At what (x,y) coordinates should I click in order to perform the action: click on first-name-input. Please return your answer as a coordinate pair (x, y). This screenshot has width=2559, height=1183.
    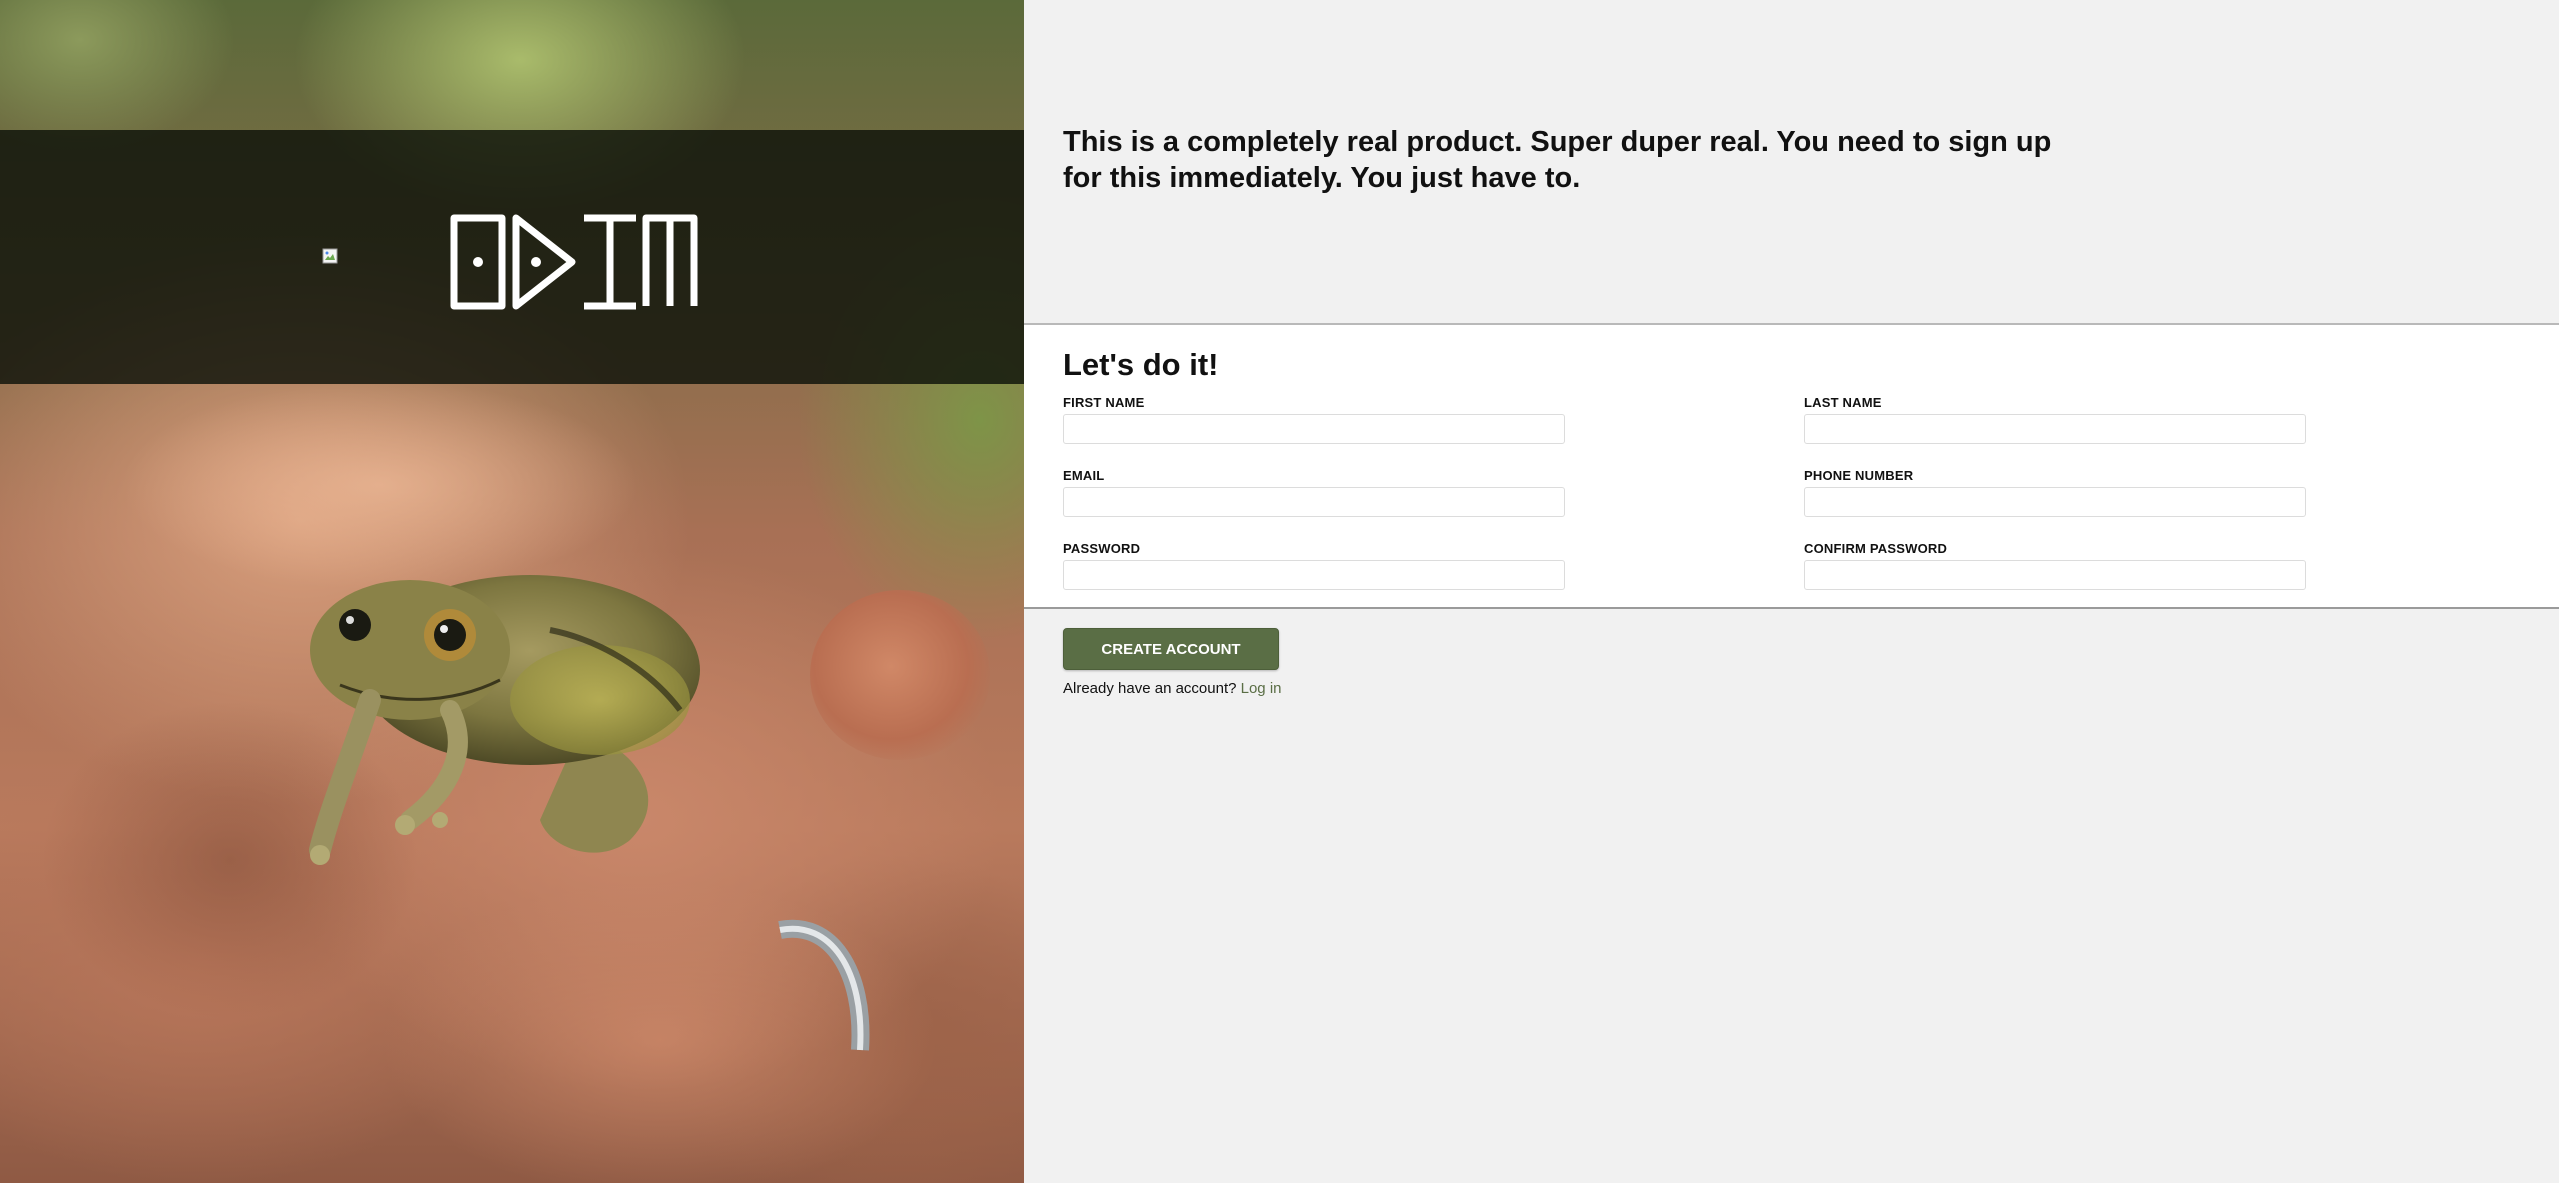
    Looking at the image, I should click on (1314, 429).